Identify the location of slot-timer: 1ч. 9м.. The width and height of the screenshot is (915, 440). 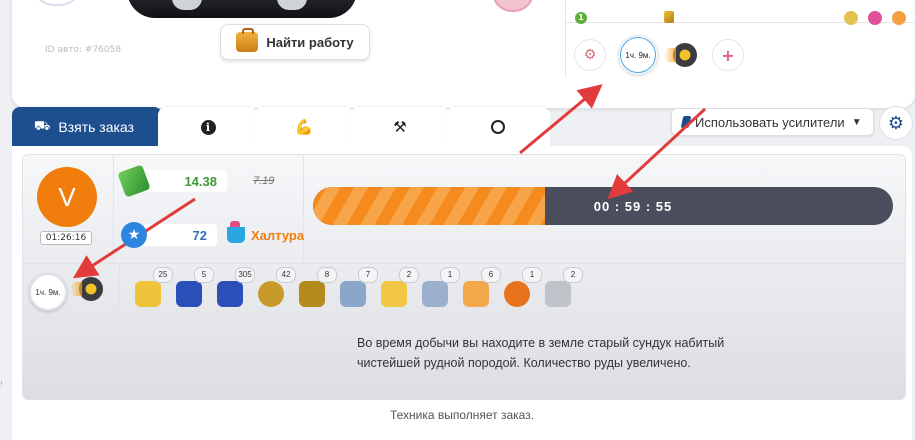
(638, 55).